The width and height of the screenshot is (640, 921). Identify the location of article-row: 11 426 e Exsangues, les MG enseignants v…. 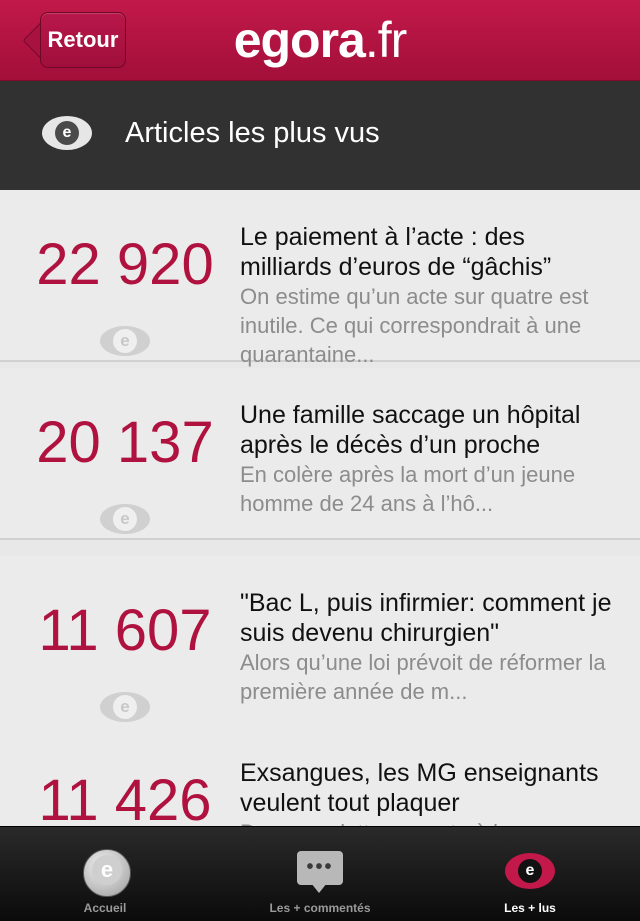
(320, 776).